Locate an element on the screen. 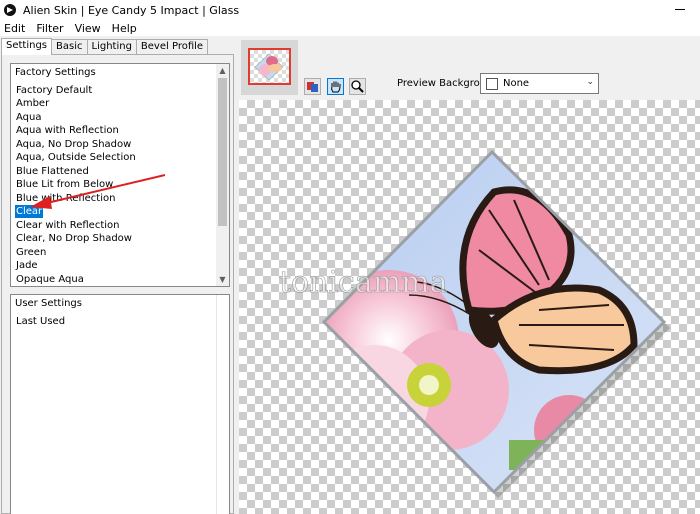 The height and width of the screenshot is (514, 700). list-item: Opaque Aqua is located at coordinates (50, 279).